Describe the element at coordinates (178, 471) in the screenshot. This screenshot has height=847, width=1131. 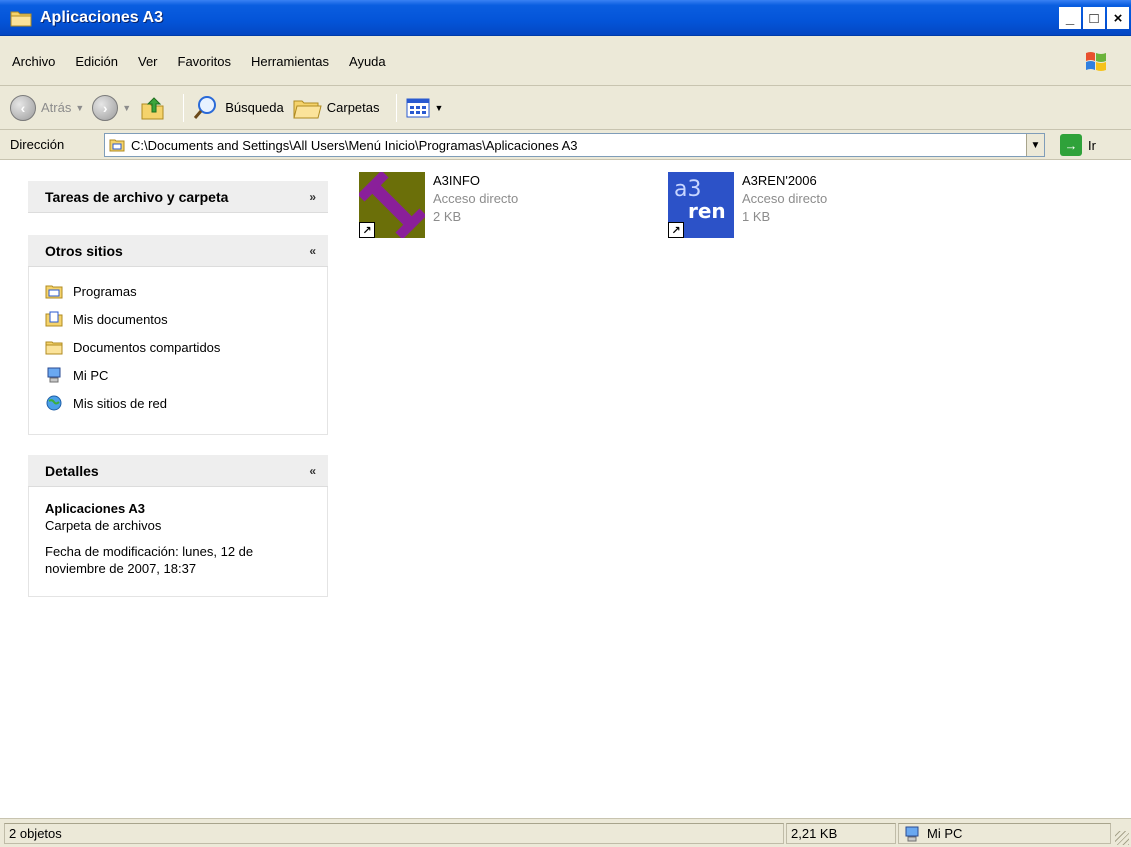
I see `details-header: Detalles «` at that location.